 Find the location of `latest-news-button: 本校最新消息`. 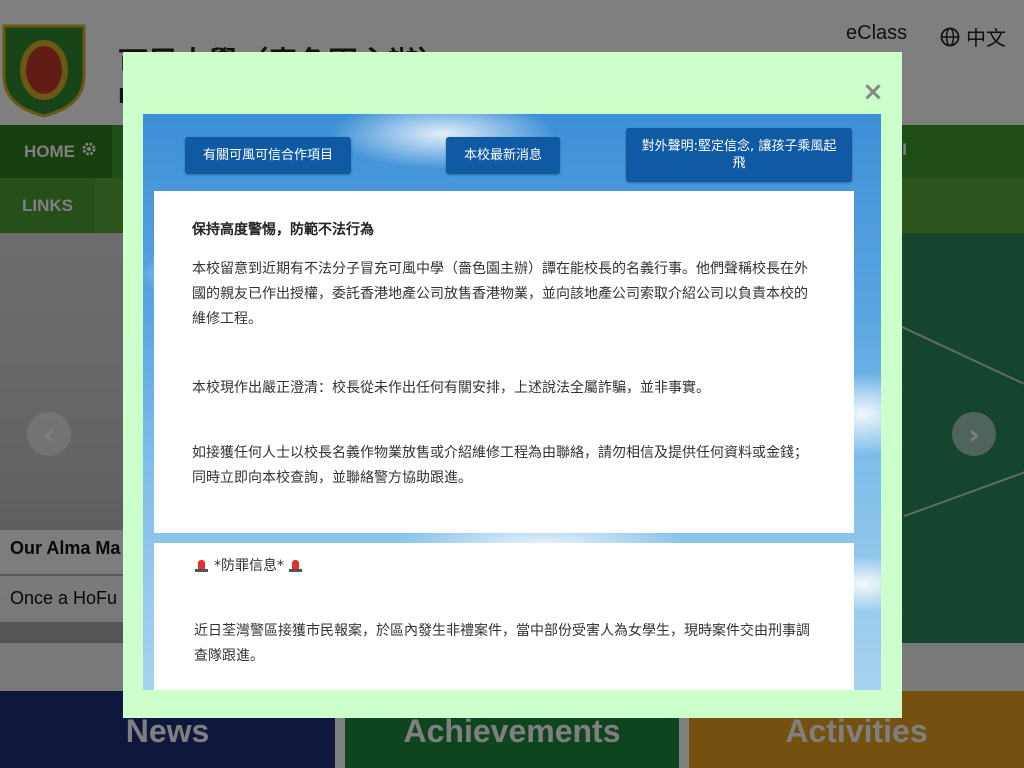

latest-news-button: 本校最新消息 is located at coordinates (503, 155).